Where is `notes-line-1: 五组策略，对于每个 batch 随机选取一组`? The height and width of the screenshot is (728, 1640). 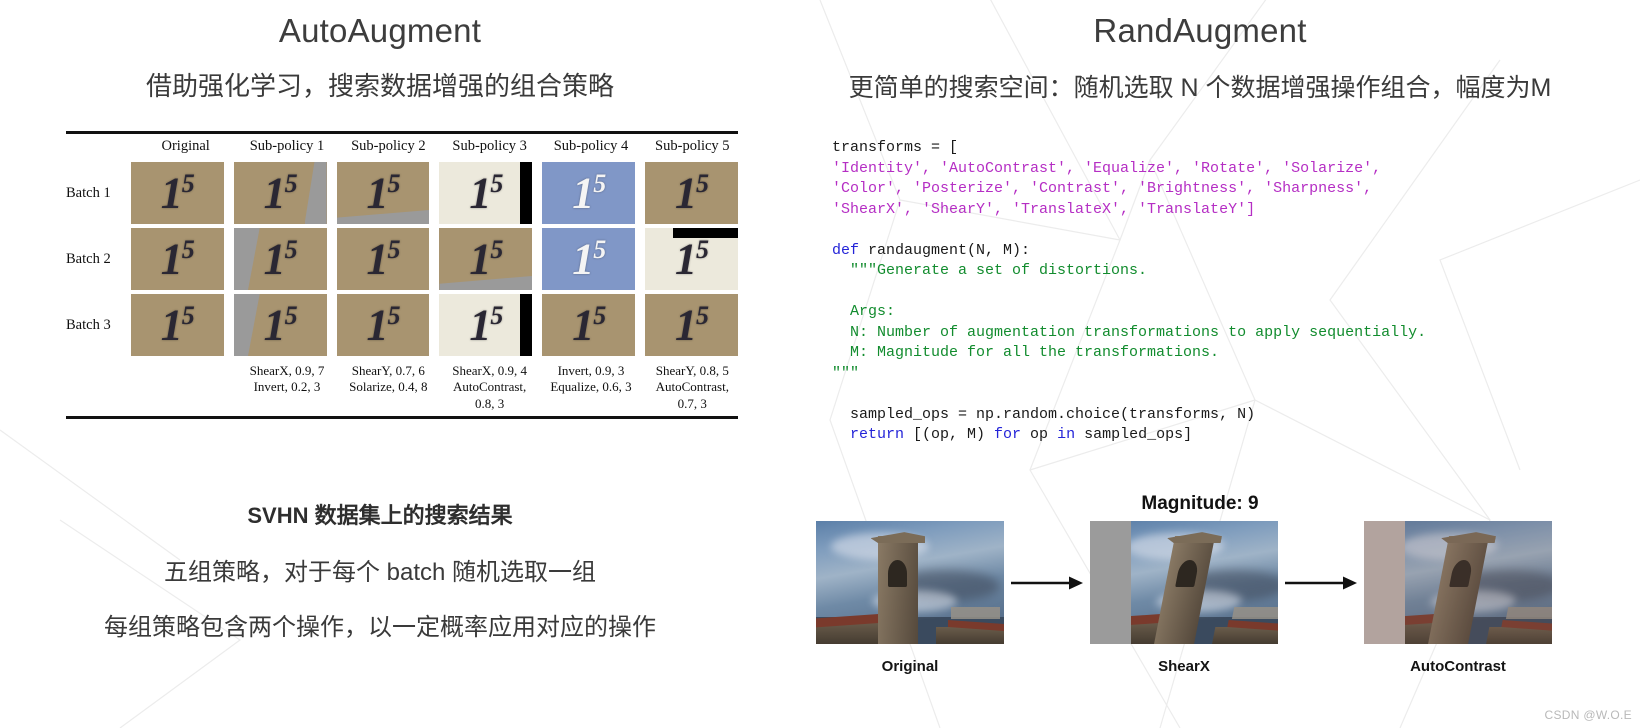 notes-line-1: 五组策略，对于每个 batch 随机选取一组 is located at coordinates (380, 572).